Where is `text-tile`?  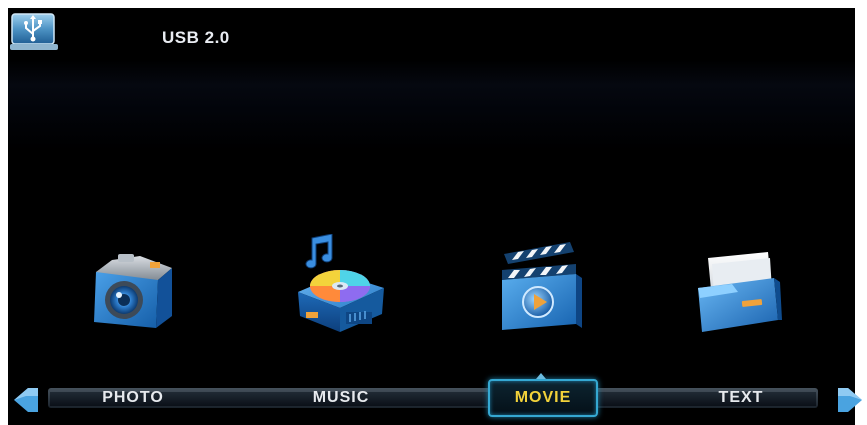 text-tile is located at coordinates (740, 292).